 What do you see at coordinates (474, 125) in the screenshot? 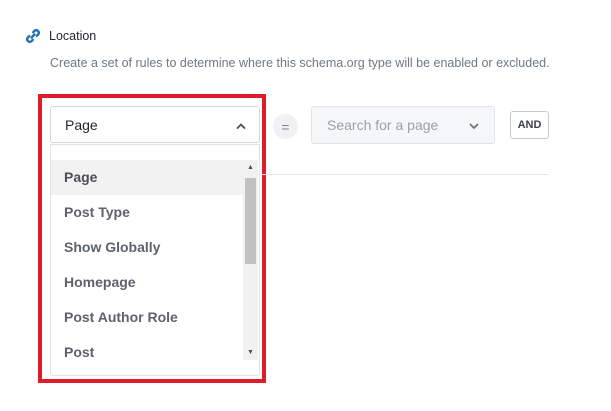
I see `chevron-down-icon` at bounding box center [474, 125].